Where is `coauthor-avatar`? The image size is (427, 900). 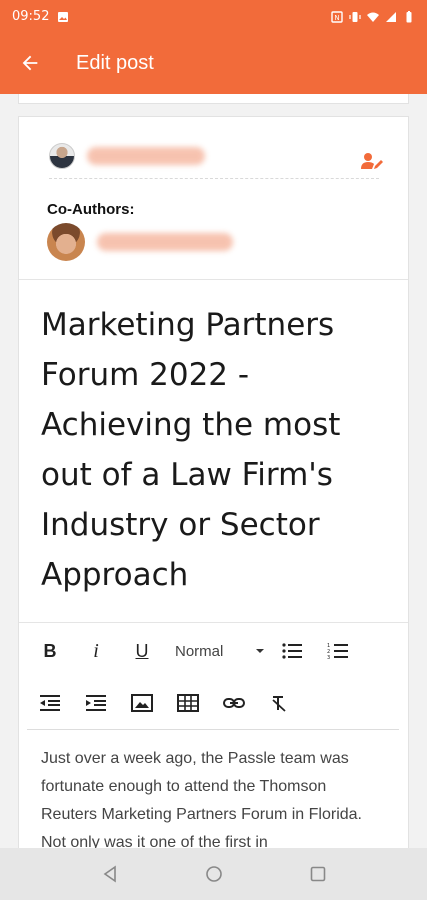 coauthor-avatar is located at coordinates (66, 242).